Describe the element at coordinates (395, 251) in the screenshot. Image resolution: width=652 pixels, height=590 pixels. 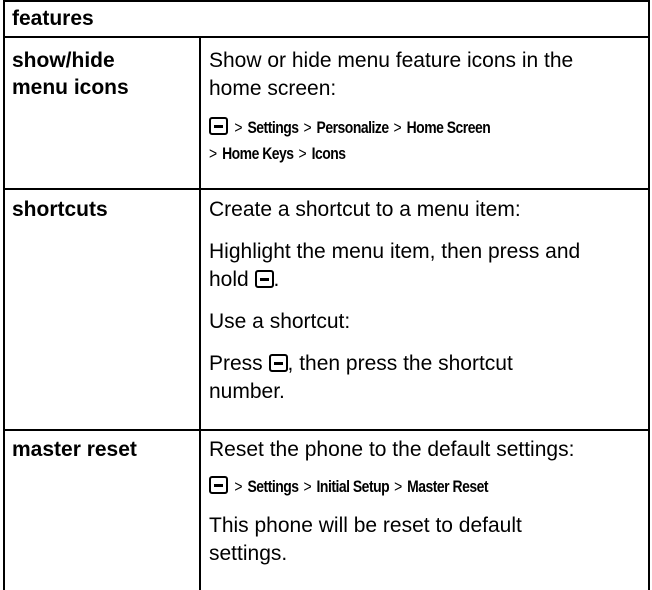
I see `description-line: Highlight the menu item, then press and` at that location.